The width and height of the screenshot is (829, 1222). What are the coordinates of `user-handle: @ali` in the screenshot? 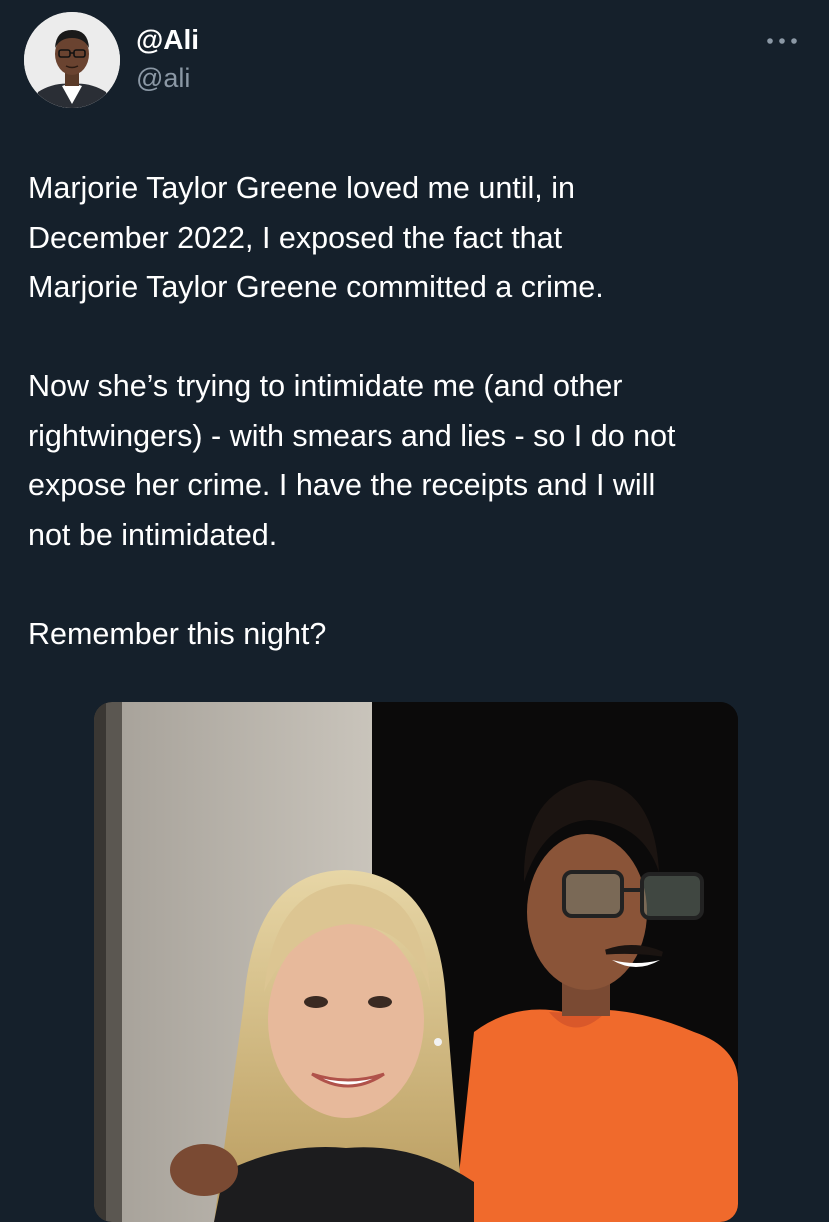 It's located at (163, 78).